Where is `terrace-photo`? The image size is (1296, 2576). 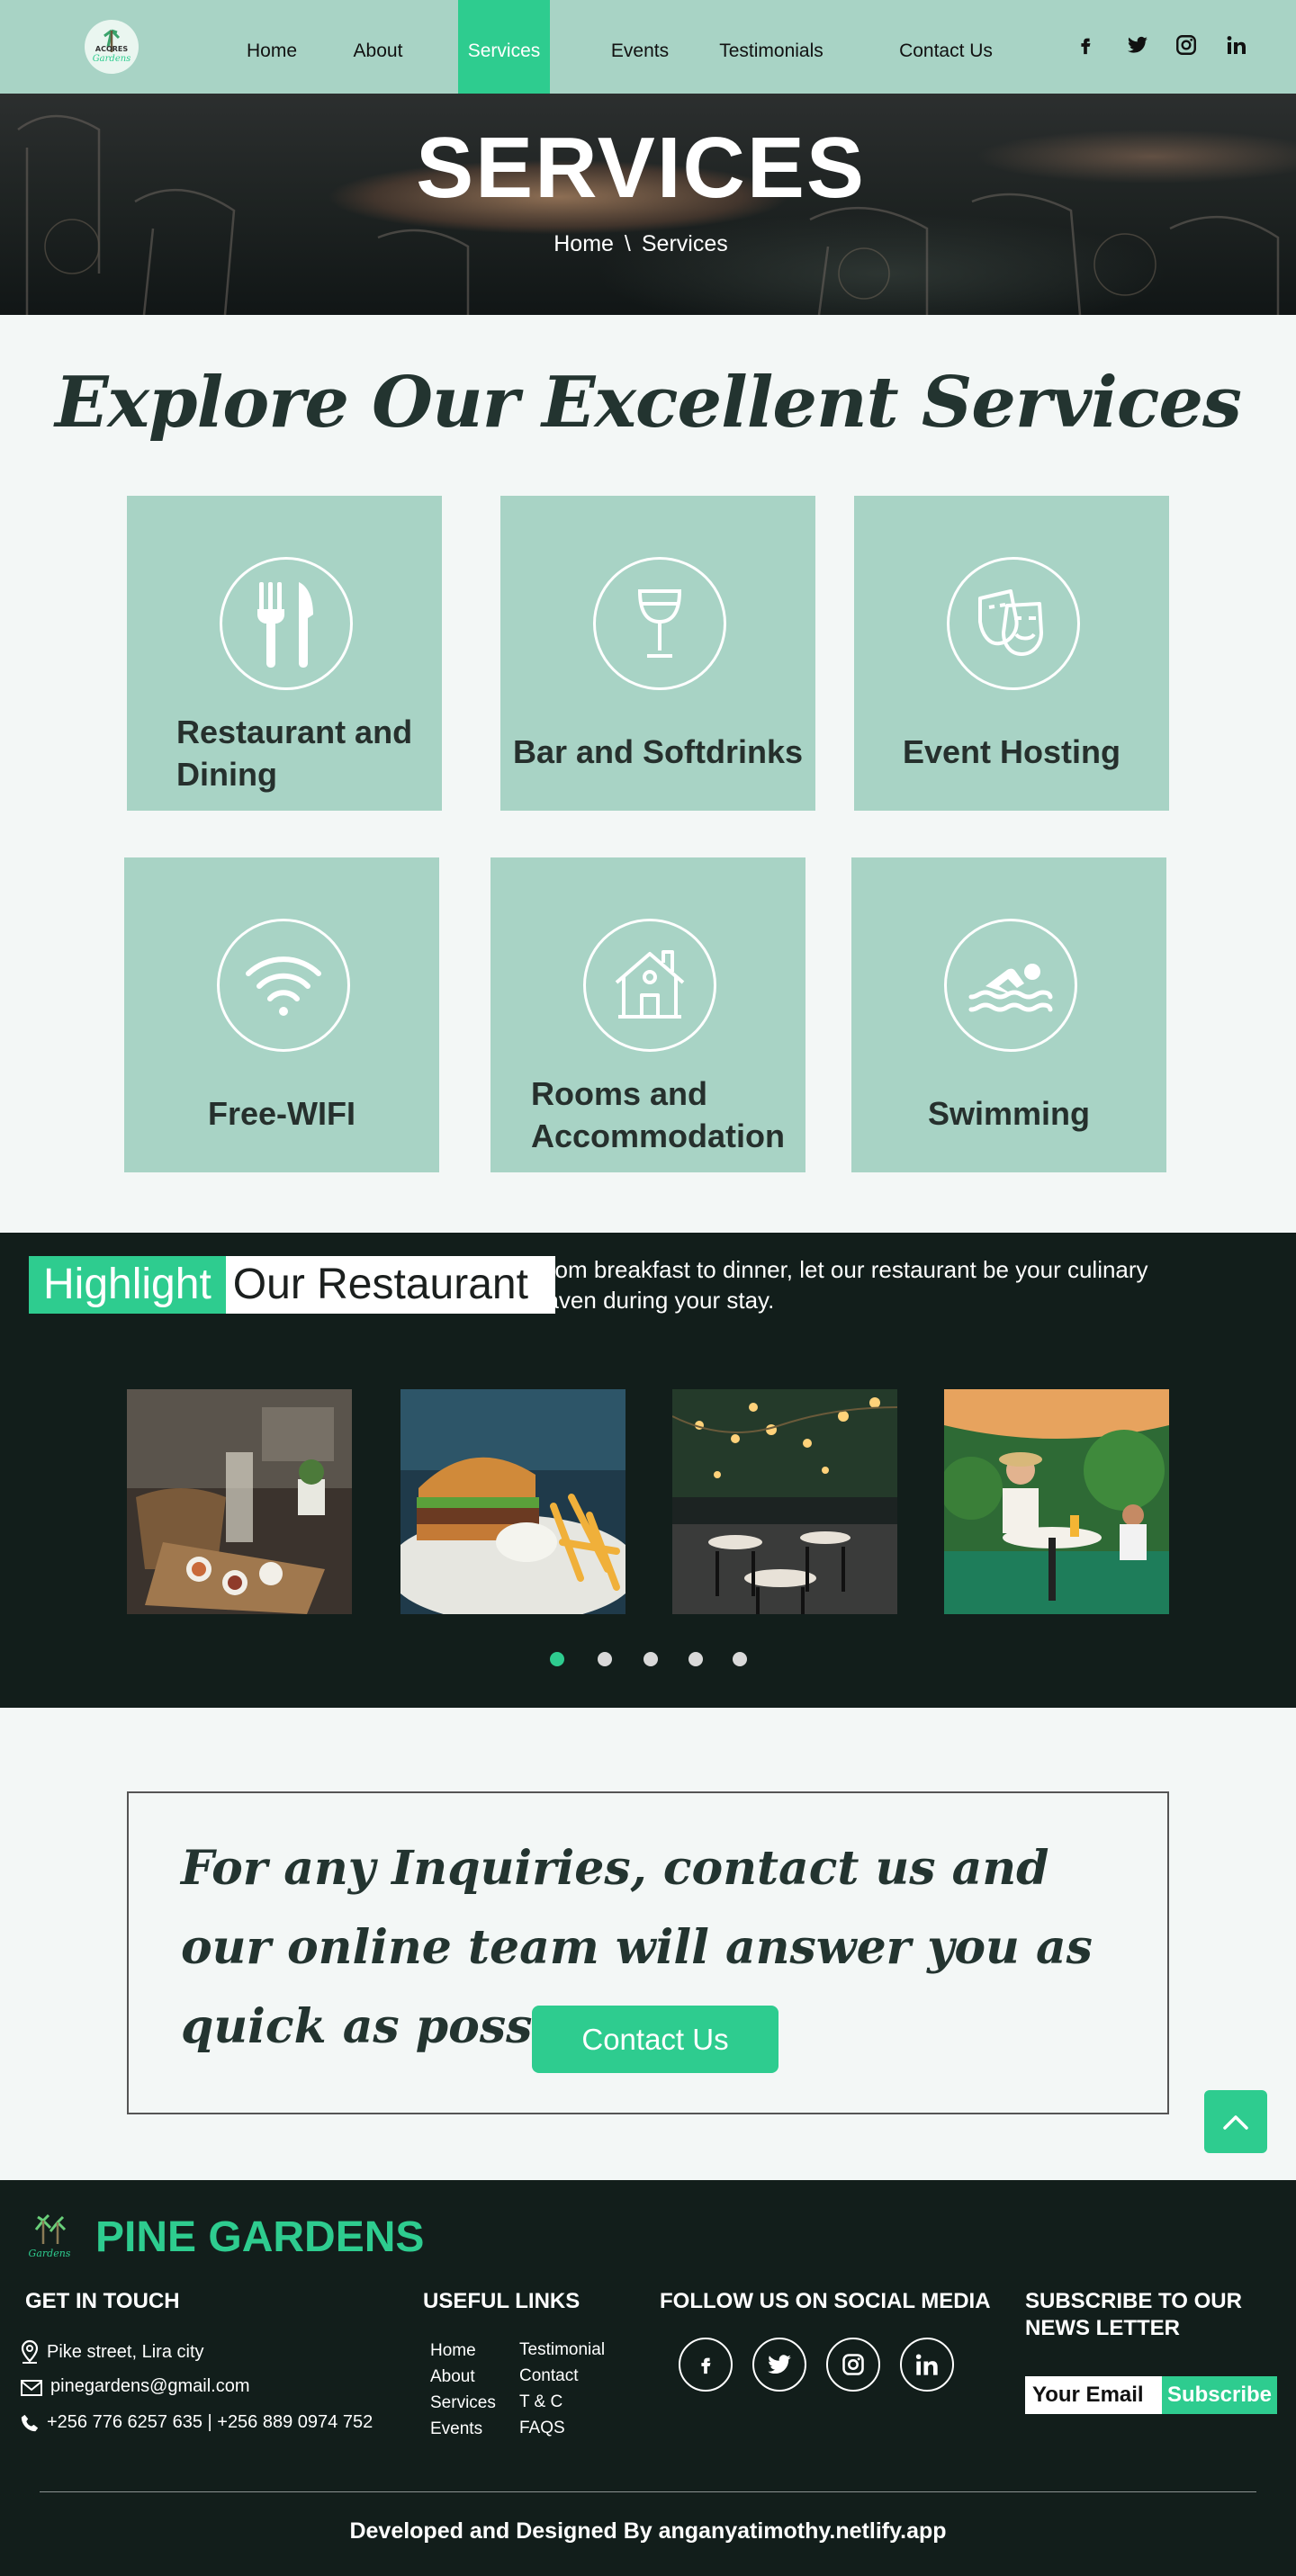
terrace-photo is located at coordinates (785, 1501).